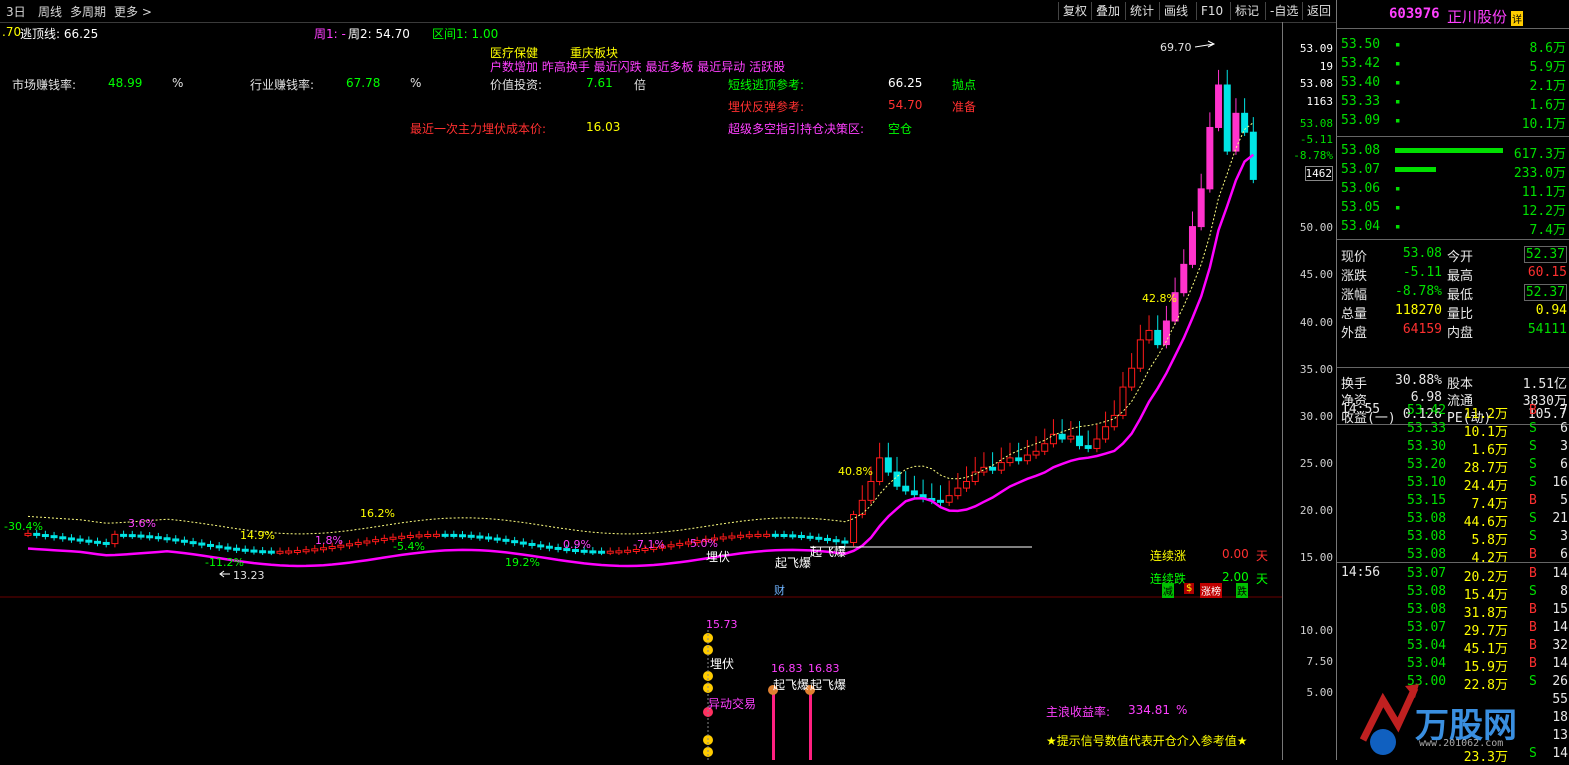 The height and width of the screenshot is (765, 1569). I want to click on tick-price: 53.33, so click(1427, 428).